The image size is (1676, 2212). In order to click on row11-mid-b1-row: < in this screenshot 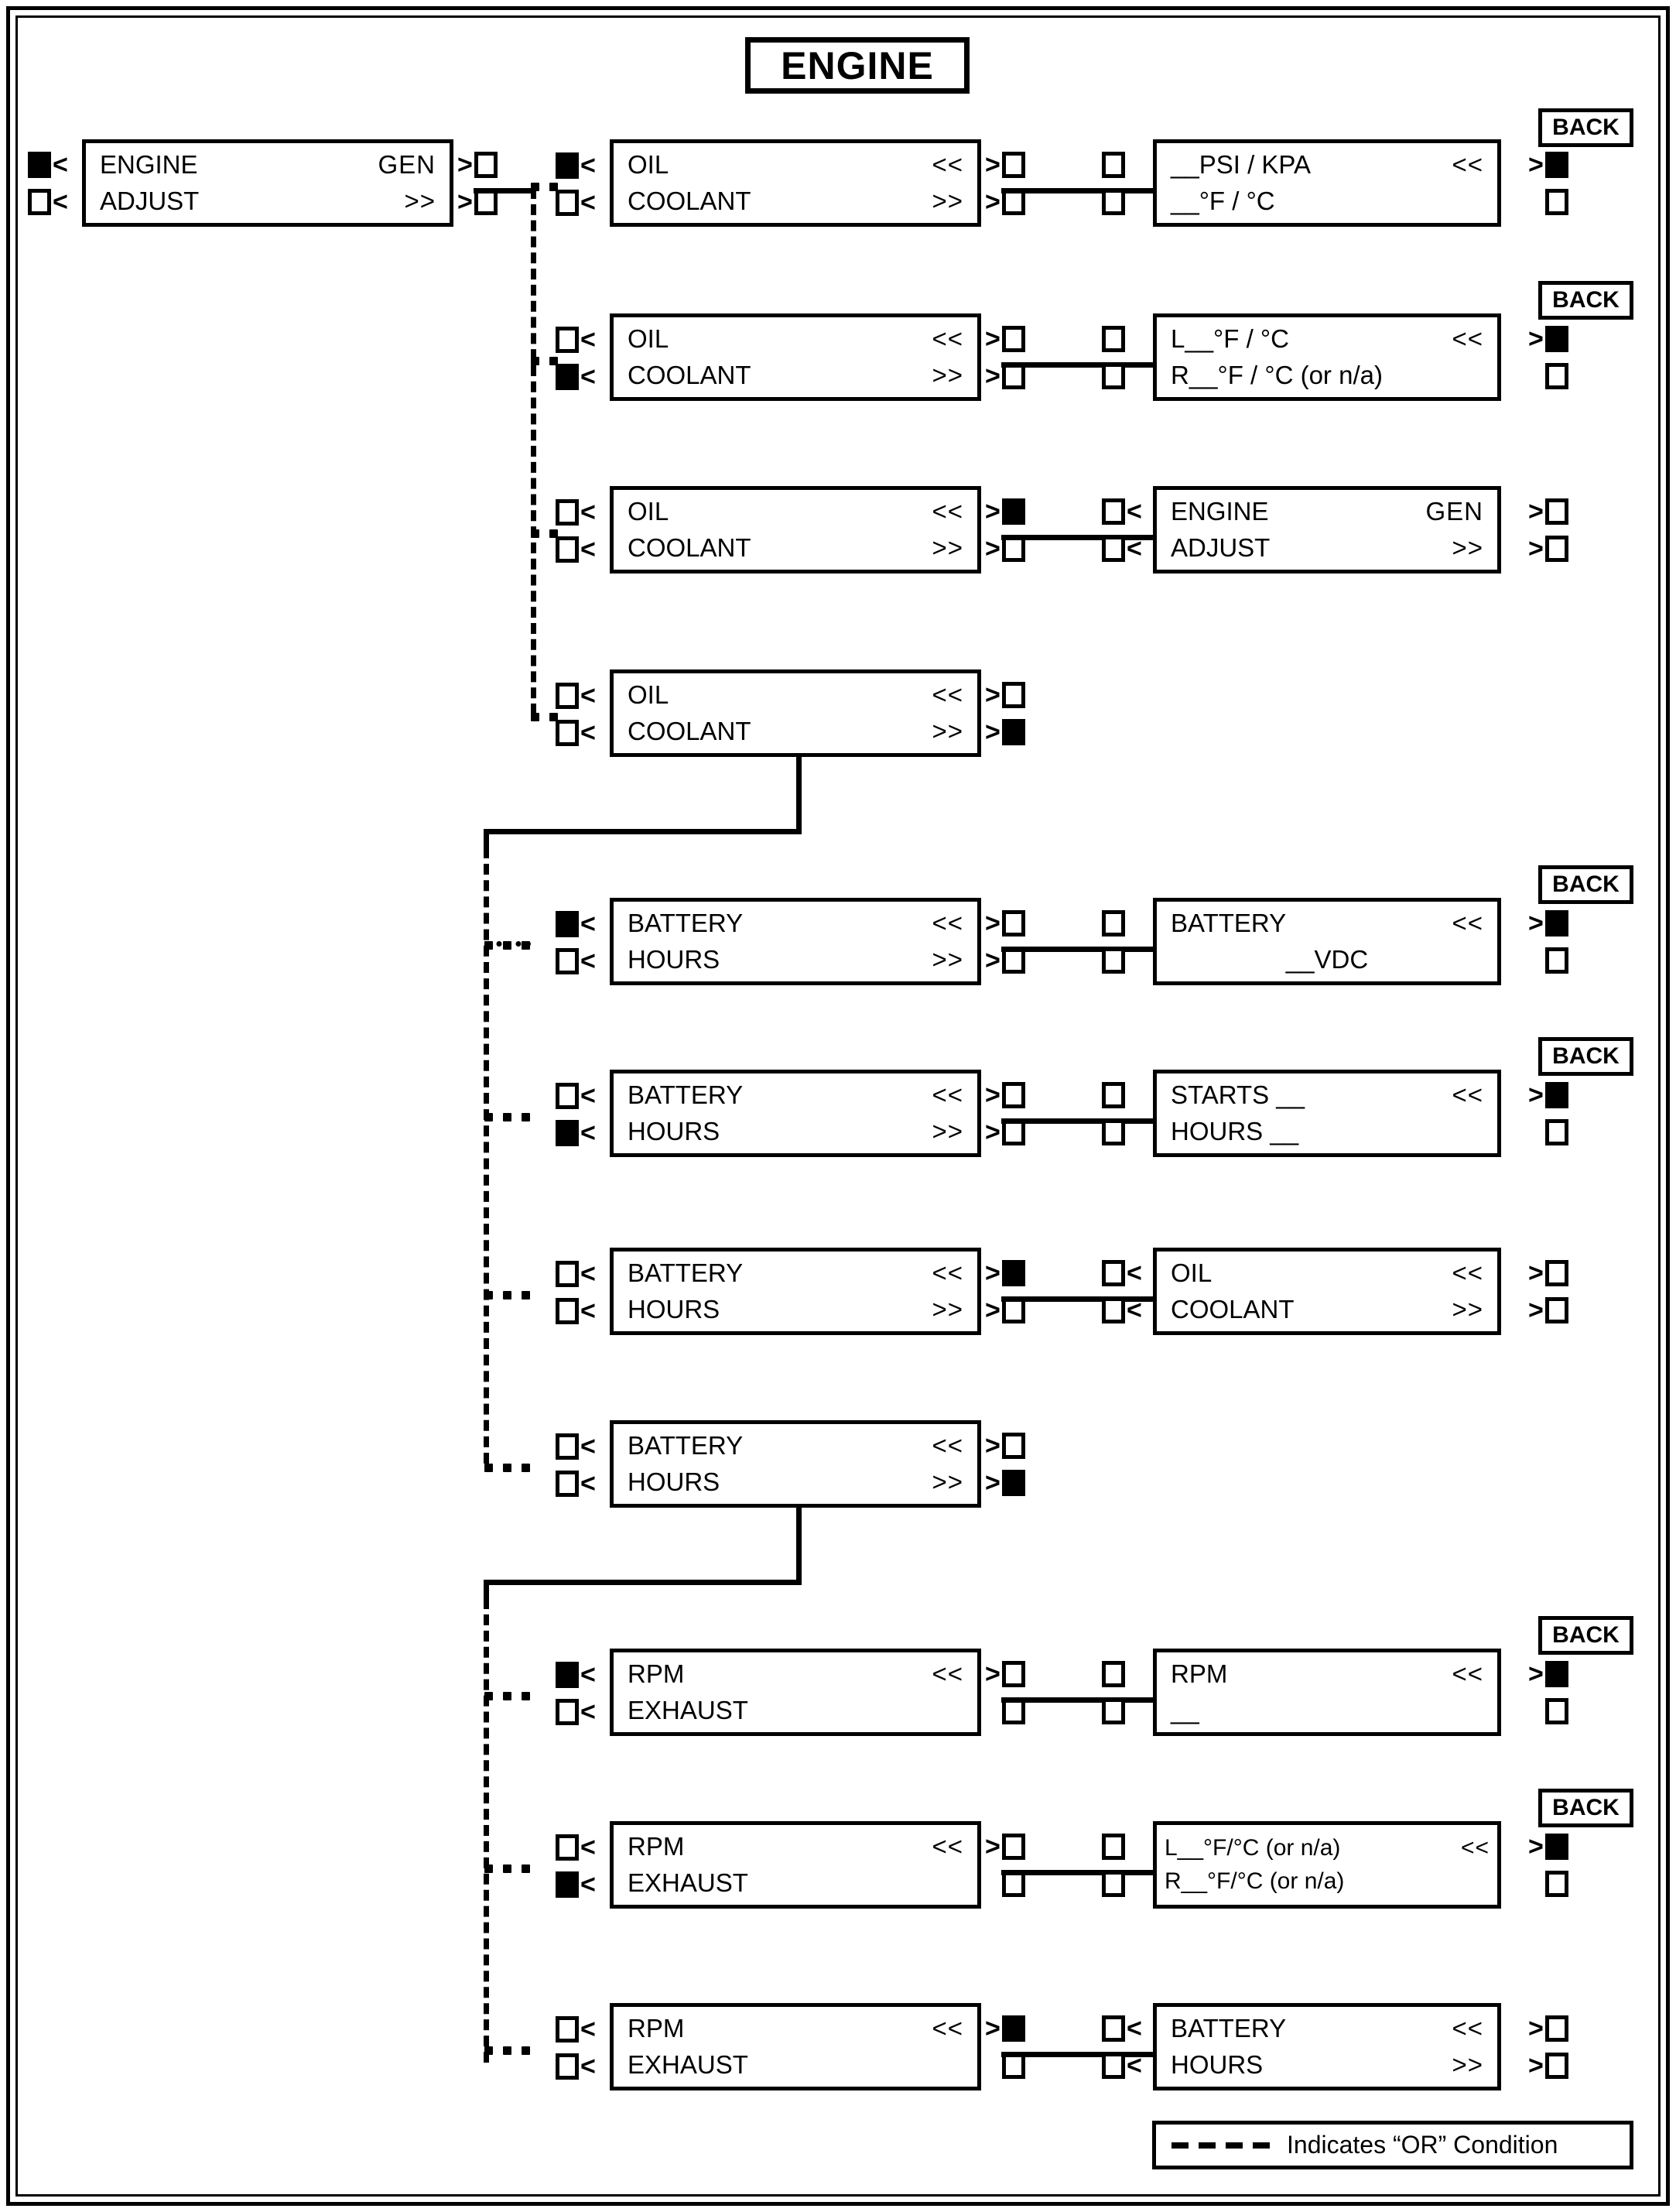, I will do `click(1122, 2028)`.